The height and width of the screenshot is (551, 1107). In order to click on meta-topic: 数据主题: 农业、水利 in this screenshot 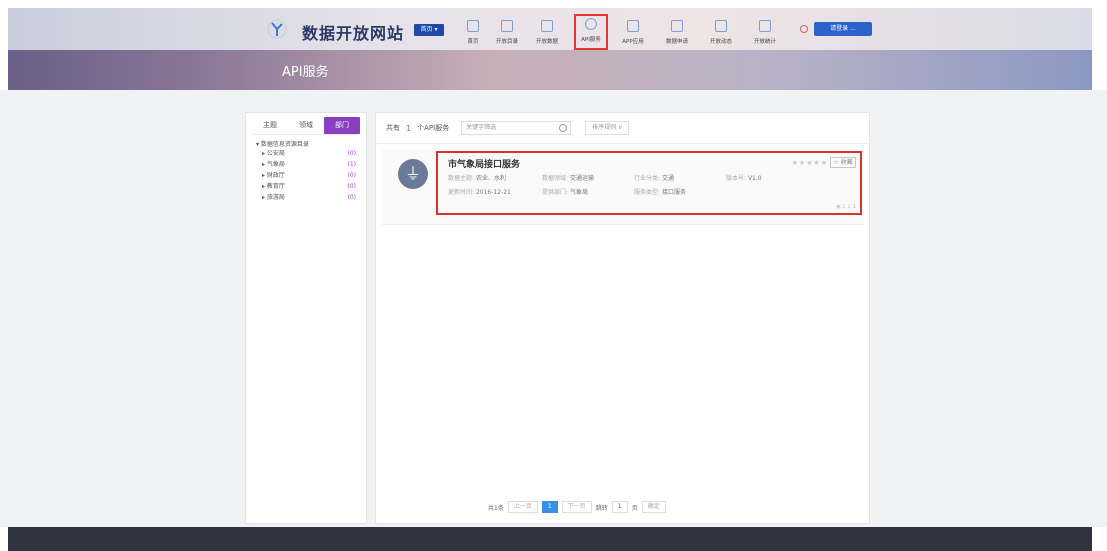, I will do `click(477, 177)`.